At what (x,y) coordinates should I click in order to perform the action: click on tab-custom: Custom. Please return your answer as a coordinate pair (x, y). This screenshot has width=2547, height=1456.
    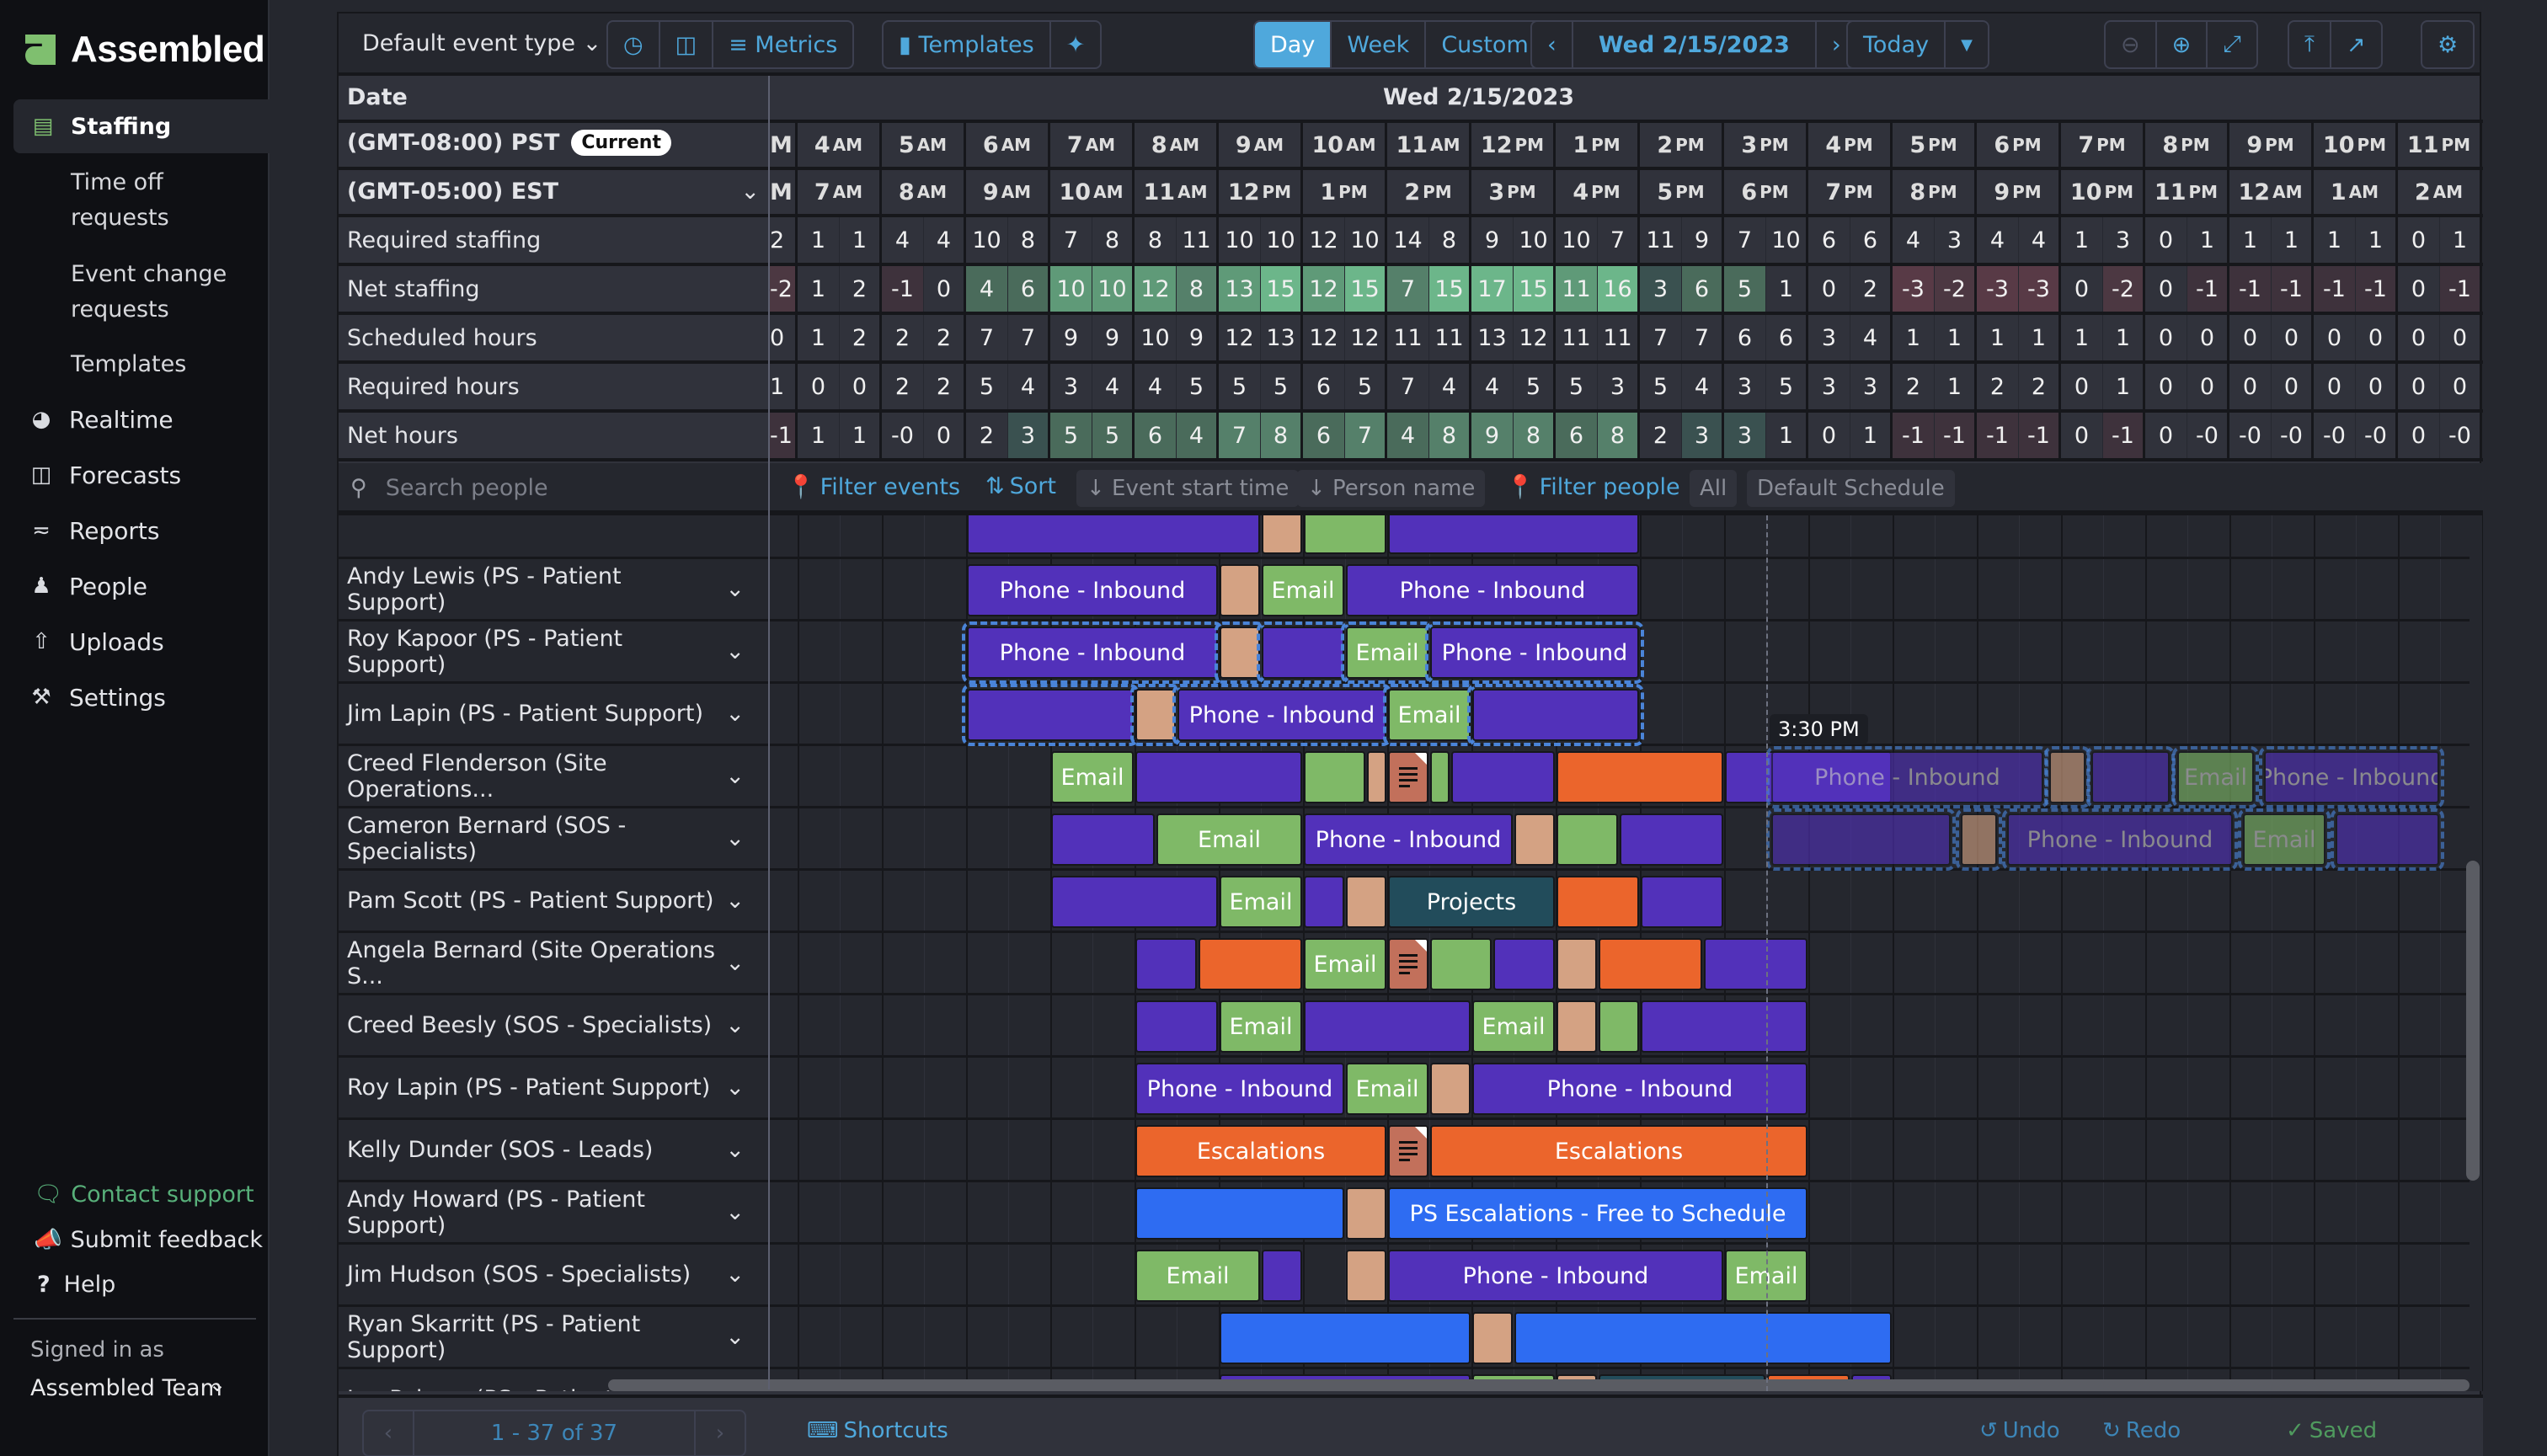
    Looking at the image, I should click on (1484, 44).